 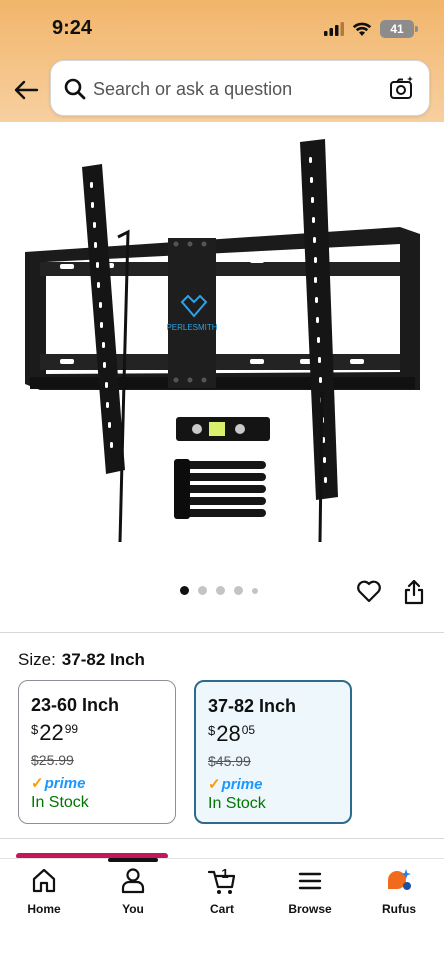 I want to click on nav-you: You, so click(x=133, y=891).